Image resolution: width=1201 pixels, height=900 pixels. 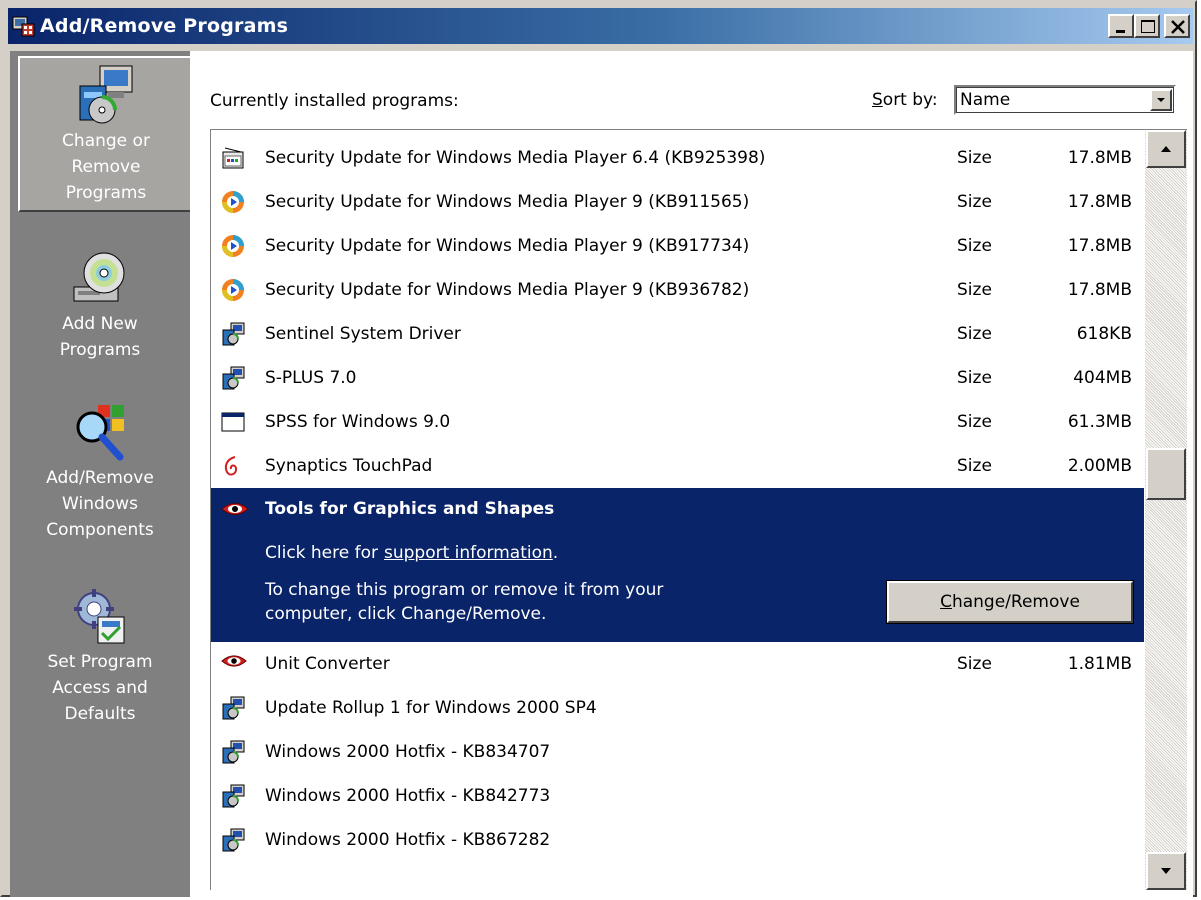 I want to click on arrow-down-icon, so click(x=1166, y=871).